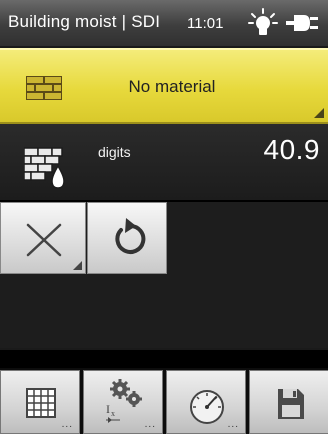  I want to click on refresh-button, so click(127, 238).